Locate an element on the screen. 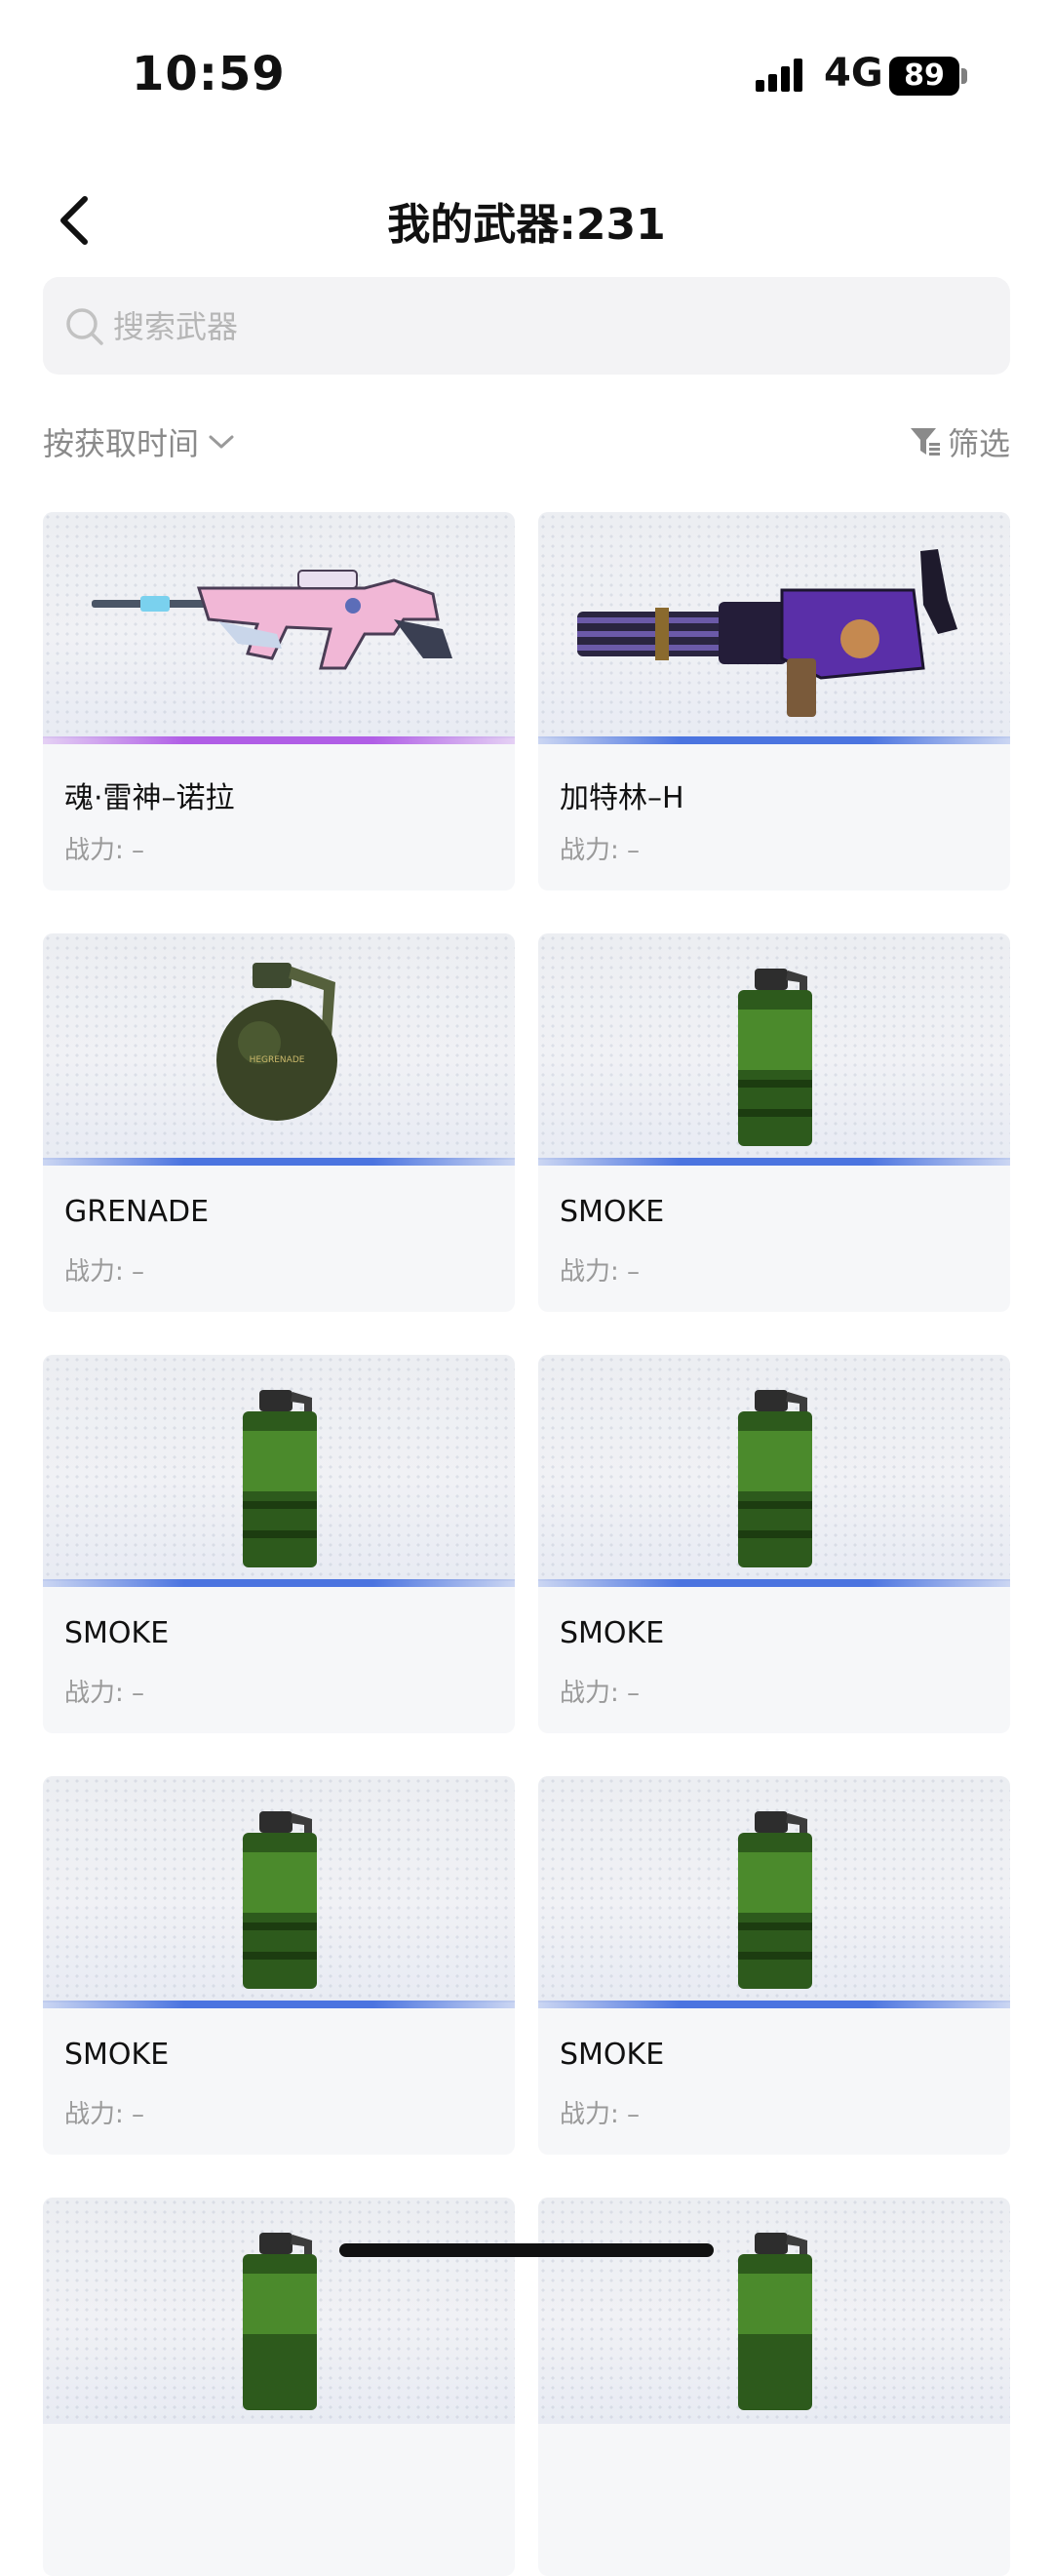  page-title: 我的武器:231 is located at coordinates (526, 225).